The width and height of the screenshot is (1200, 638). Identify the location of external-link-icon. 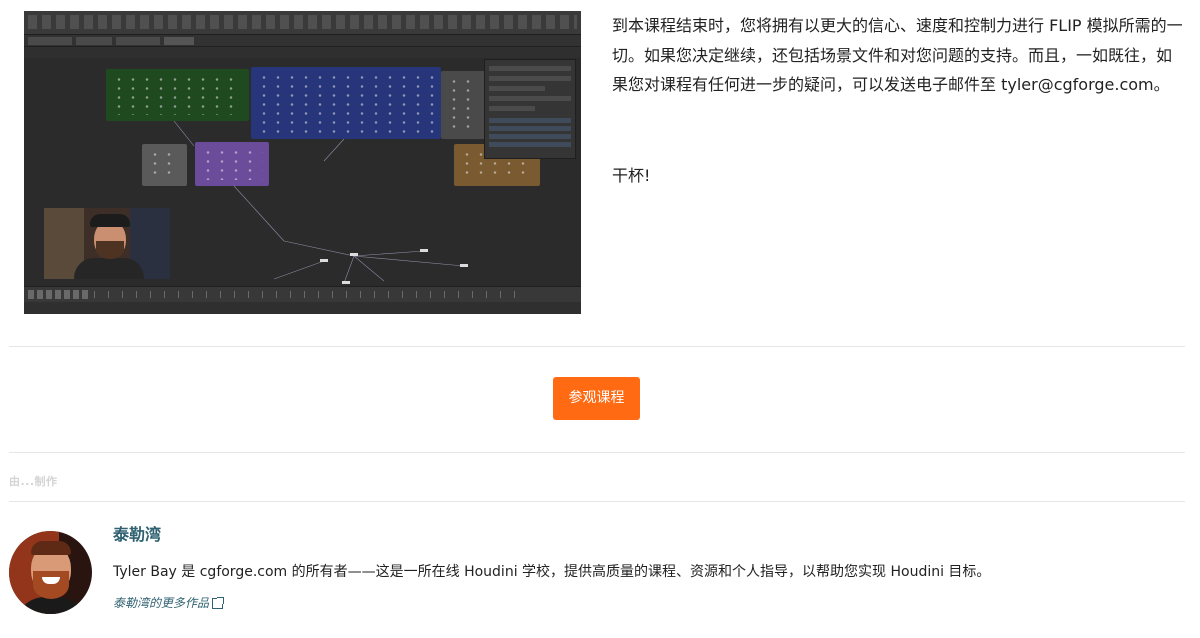
(218, 602).